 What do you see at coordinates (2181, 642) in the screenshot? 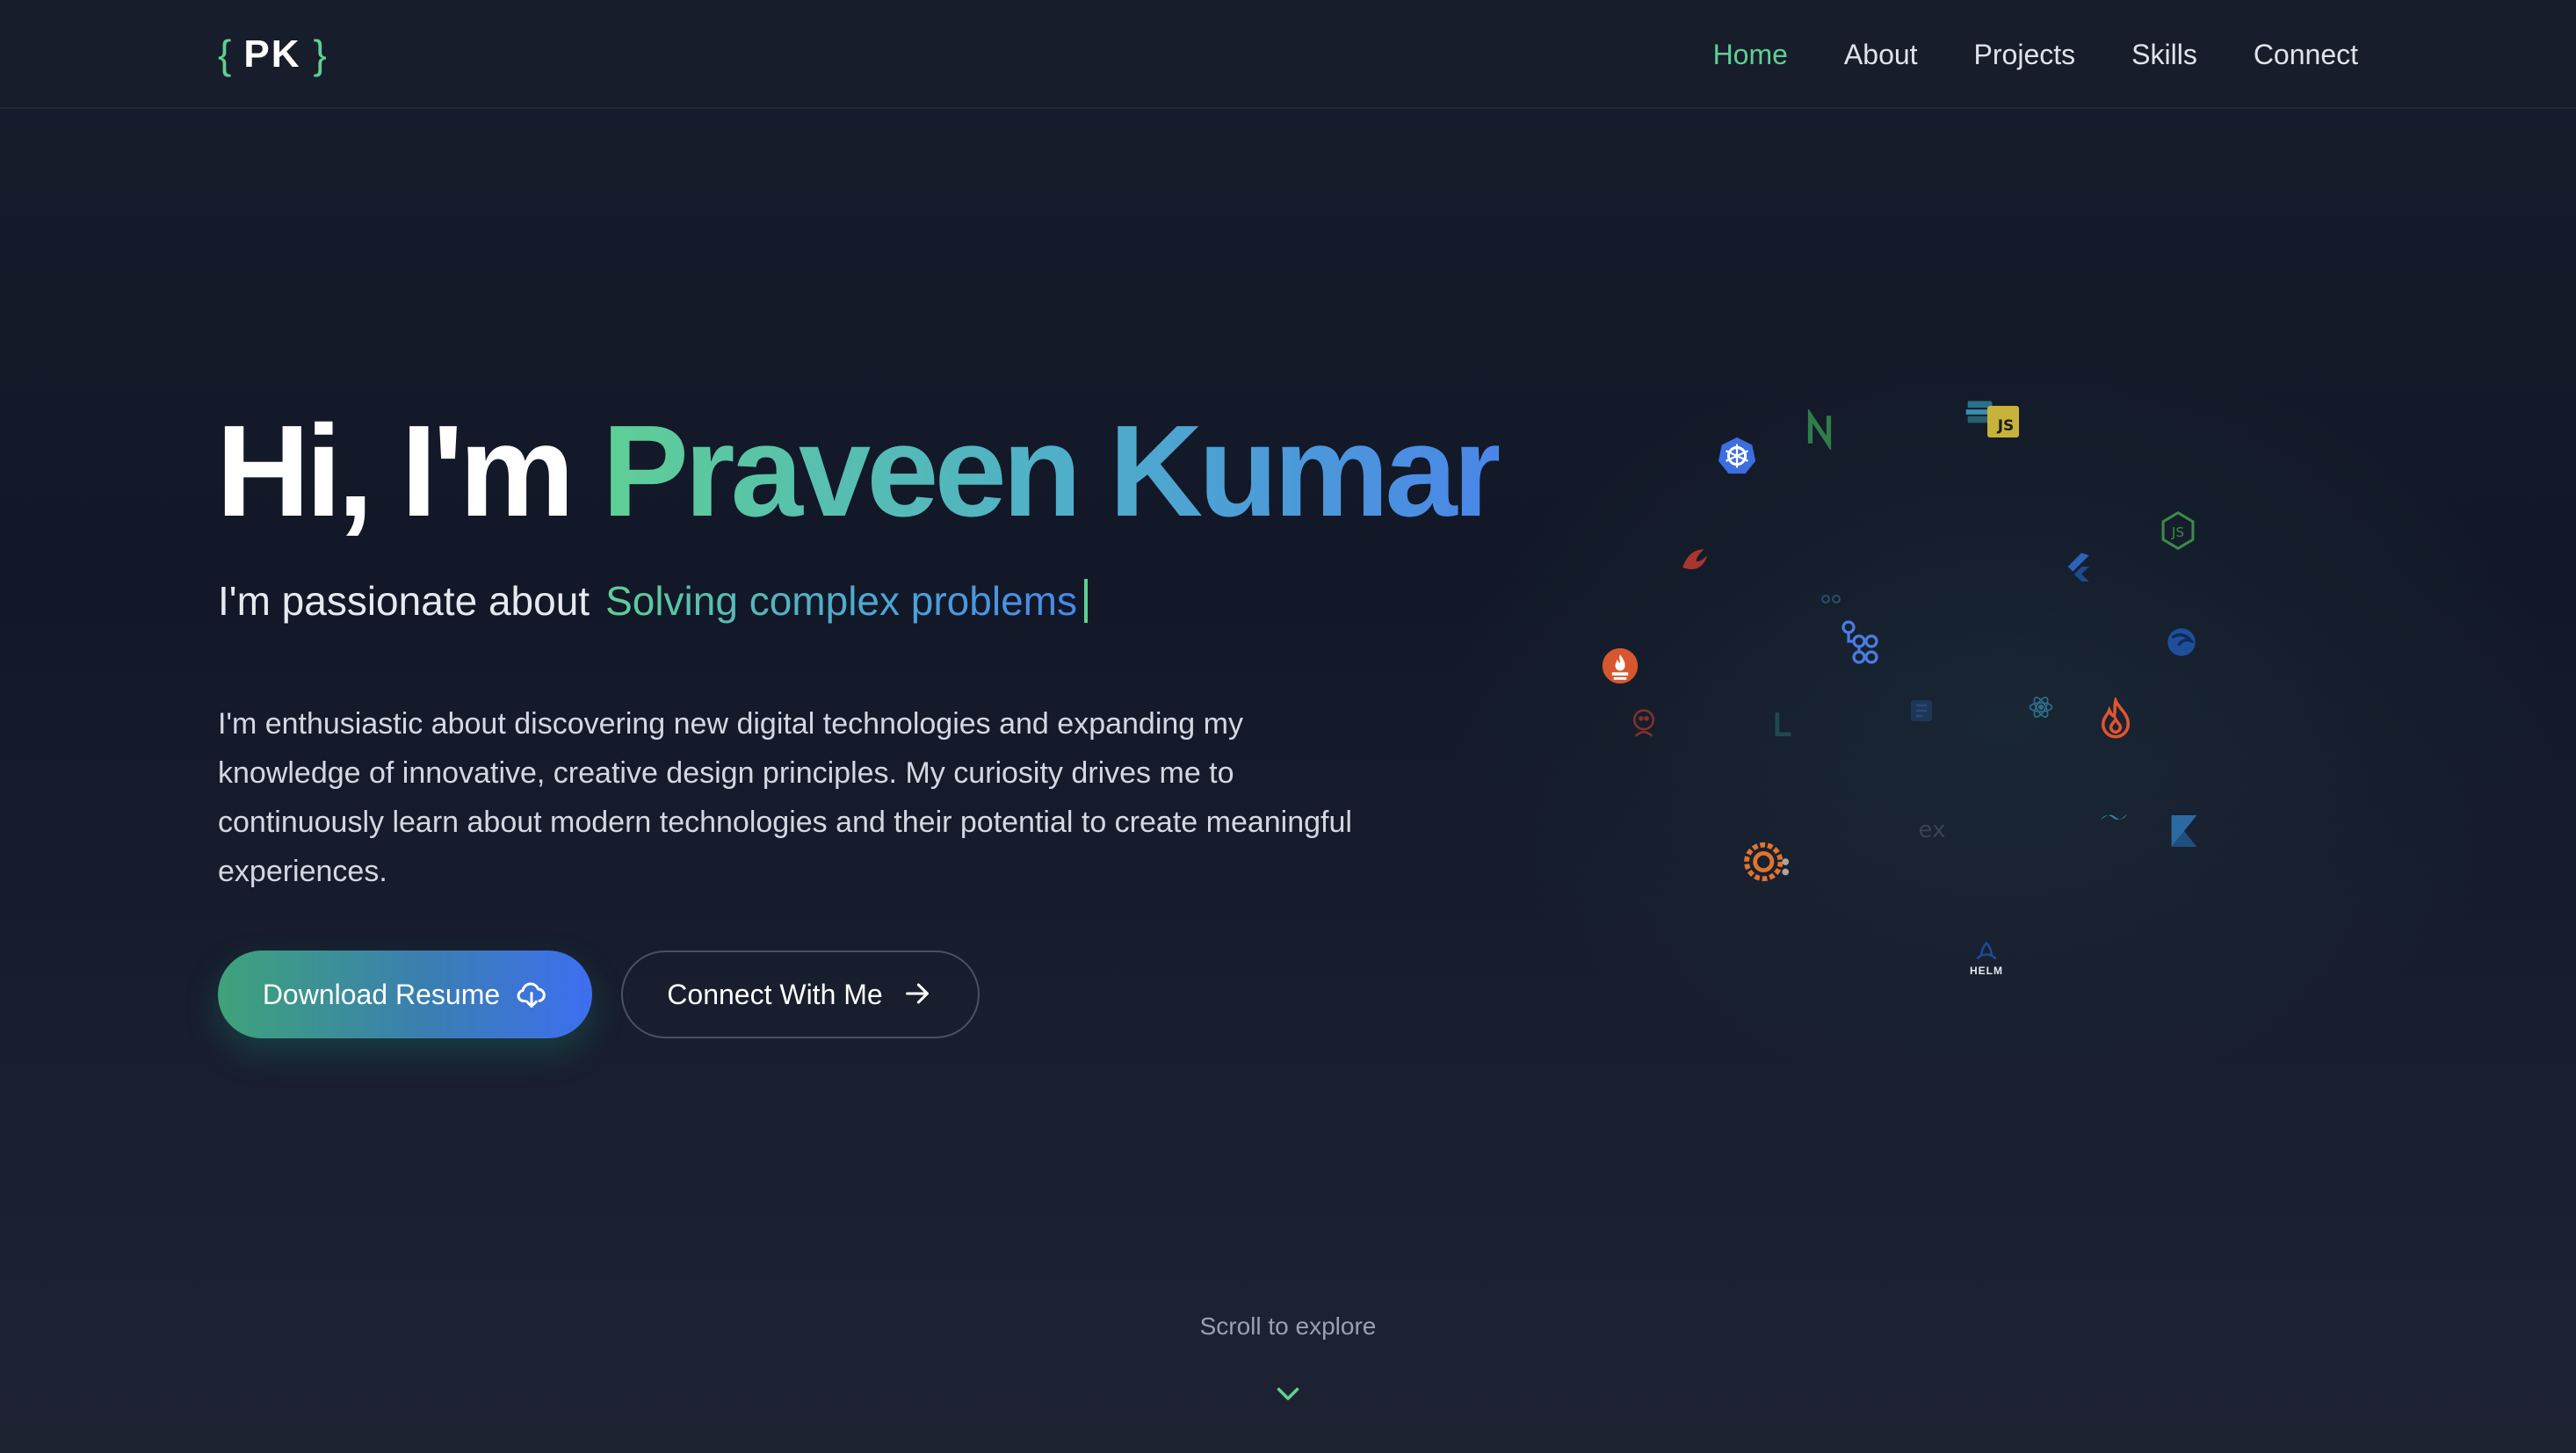
I see `postgresql-icon` at bounding box center [2181, 642].